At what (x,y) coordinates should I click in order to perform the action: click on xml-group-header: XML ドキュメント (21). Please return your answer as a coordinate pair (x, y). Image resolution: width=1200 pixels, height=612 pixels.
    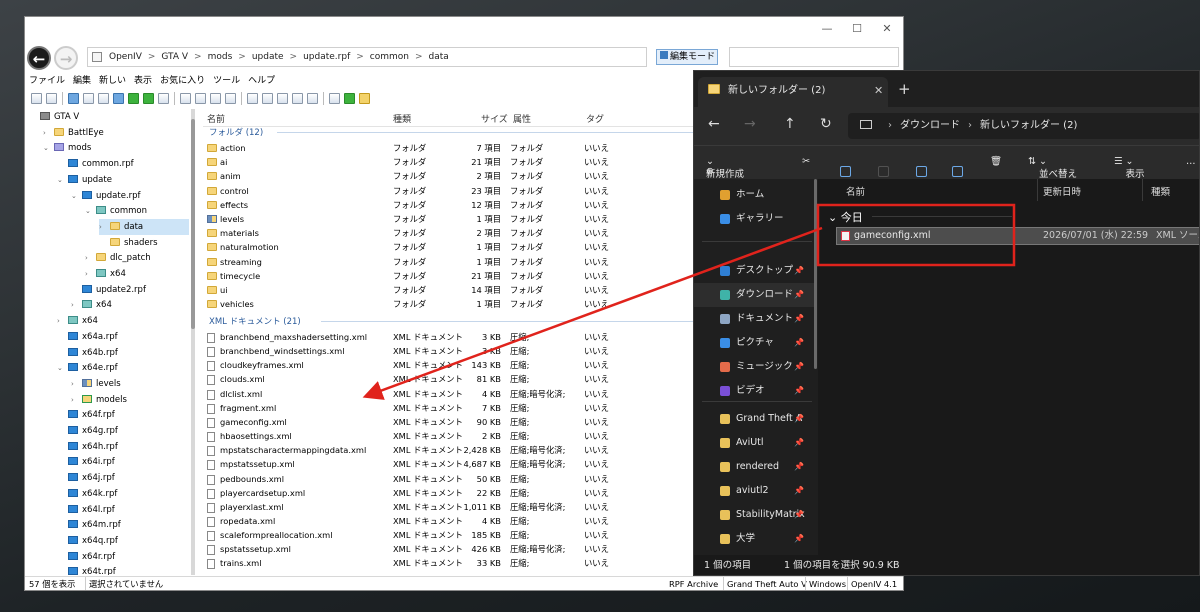
    Looking at the image, I should click on (255, 321).